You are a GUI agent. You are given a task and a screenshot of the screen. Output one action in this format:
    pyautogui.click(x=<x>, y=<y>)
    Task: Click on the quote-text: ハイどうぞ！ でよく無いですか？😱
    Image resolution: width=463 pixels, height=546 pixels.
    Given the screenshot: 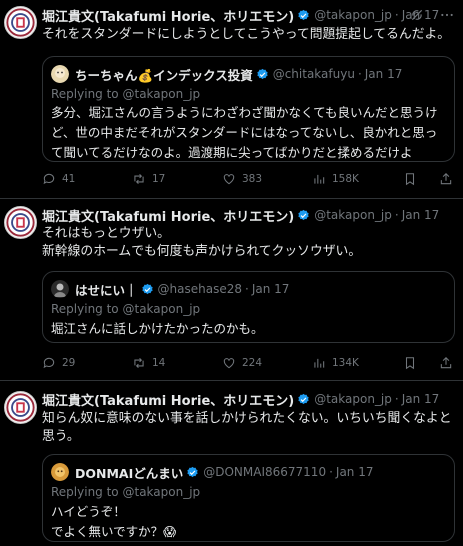 What is the action you would take?
    pyautogui.click(x=114, y=521)
    